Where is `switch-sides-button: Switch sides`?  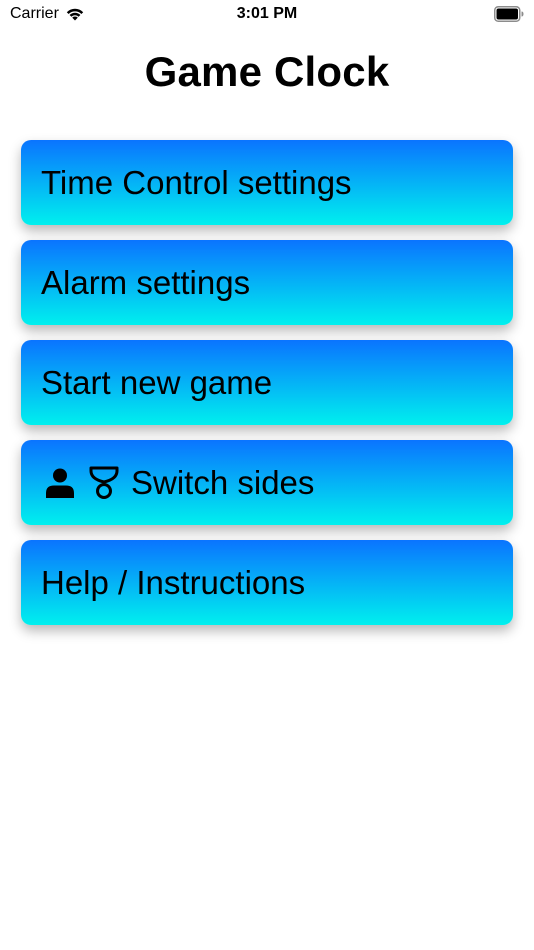 switch-sides-button: Switch sides is located at coordinates (267, 482).